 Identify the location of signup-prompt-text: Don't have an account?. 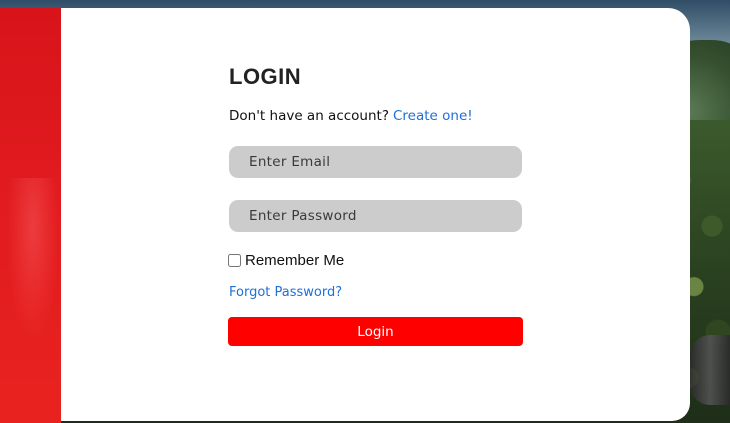
(309, 116).